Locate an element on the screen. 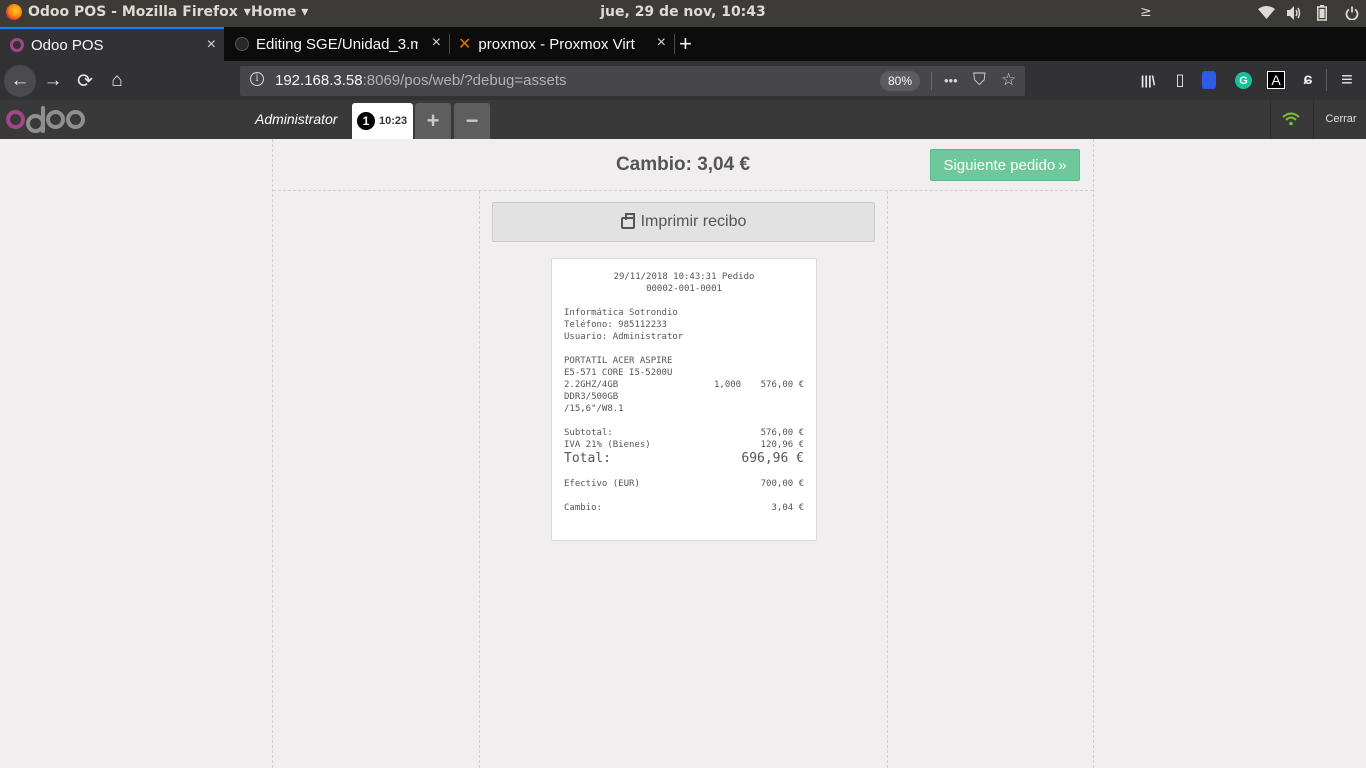  battery-icon is located at coordinates (1322, 13).